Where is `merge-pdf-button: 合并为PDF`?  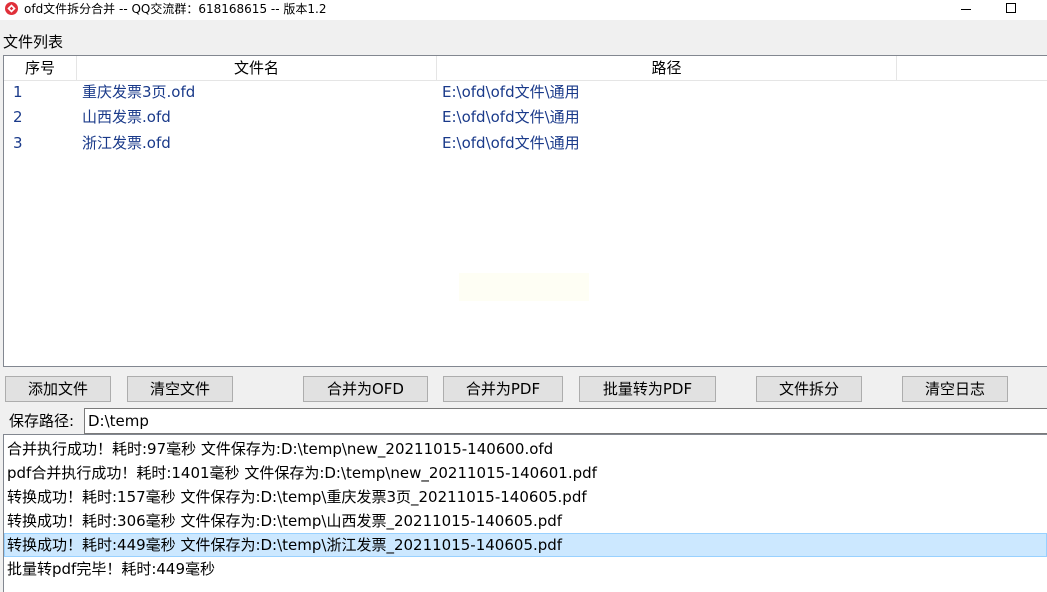
merge-pdf-button: 合并为PDF is located at coordinates (503, 389).